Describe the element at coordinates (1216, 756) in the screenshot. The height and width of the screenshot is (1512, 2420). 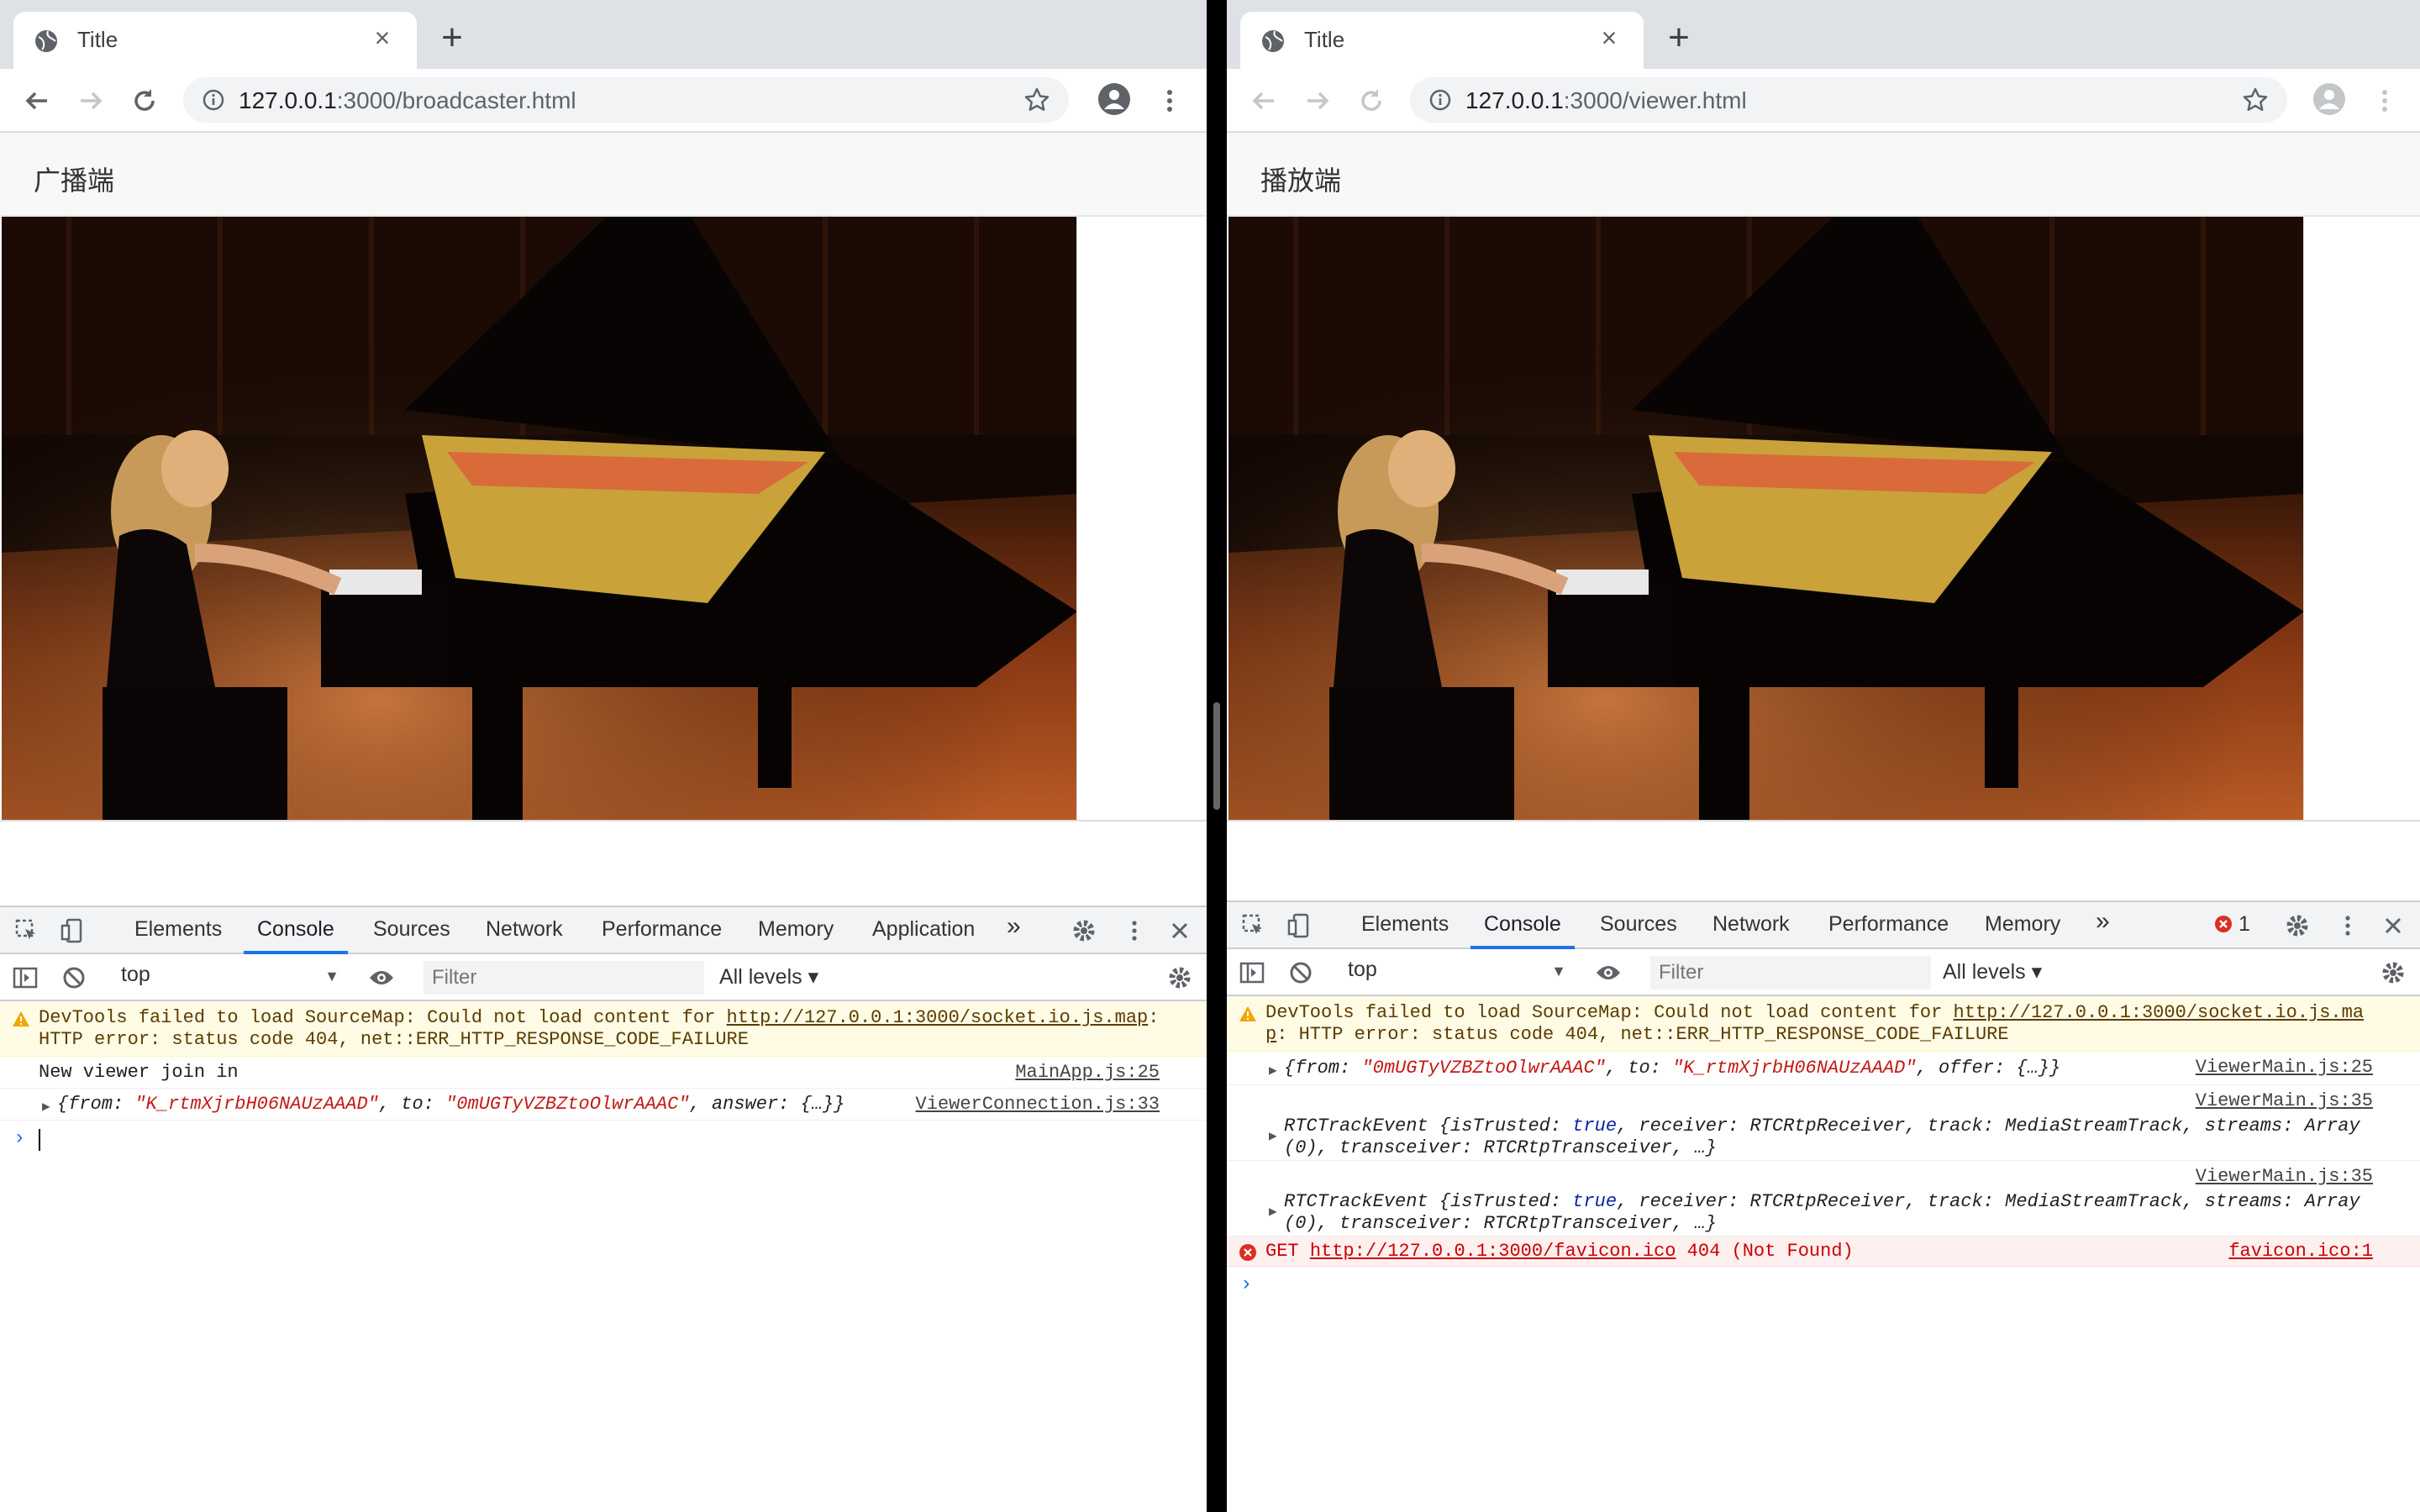
I see `split-divider-handle` at that location.